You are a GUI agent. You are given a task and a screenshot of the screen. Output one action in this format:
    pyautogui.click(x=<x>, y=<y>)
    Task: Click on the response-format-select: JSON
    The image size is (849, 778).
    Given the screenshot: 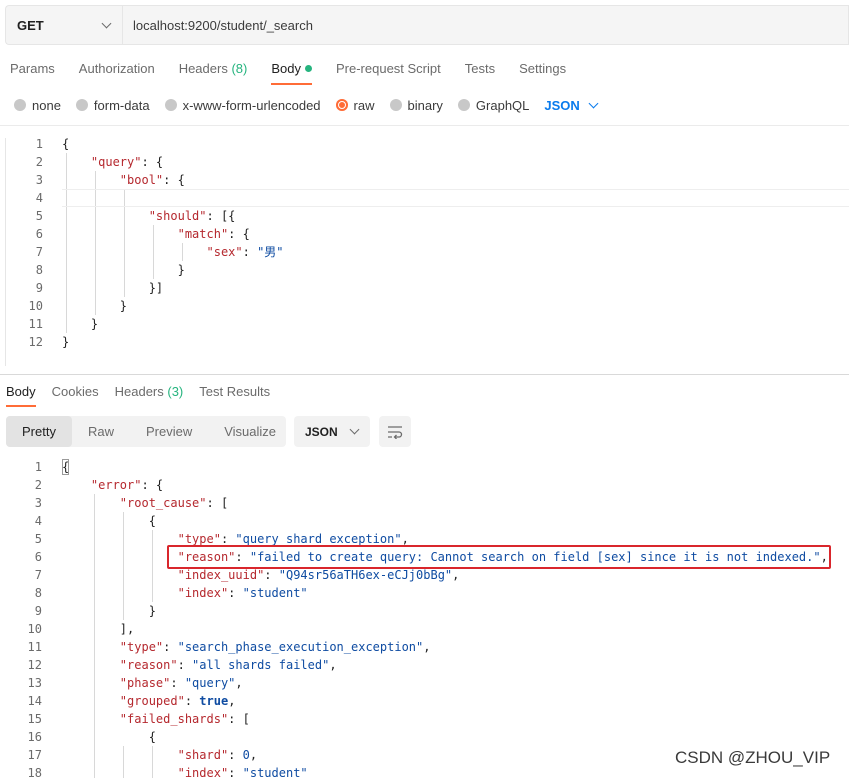 What is the action you would take?
    pyautogui.click(x=332, y=431)
    